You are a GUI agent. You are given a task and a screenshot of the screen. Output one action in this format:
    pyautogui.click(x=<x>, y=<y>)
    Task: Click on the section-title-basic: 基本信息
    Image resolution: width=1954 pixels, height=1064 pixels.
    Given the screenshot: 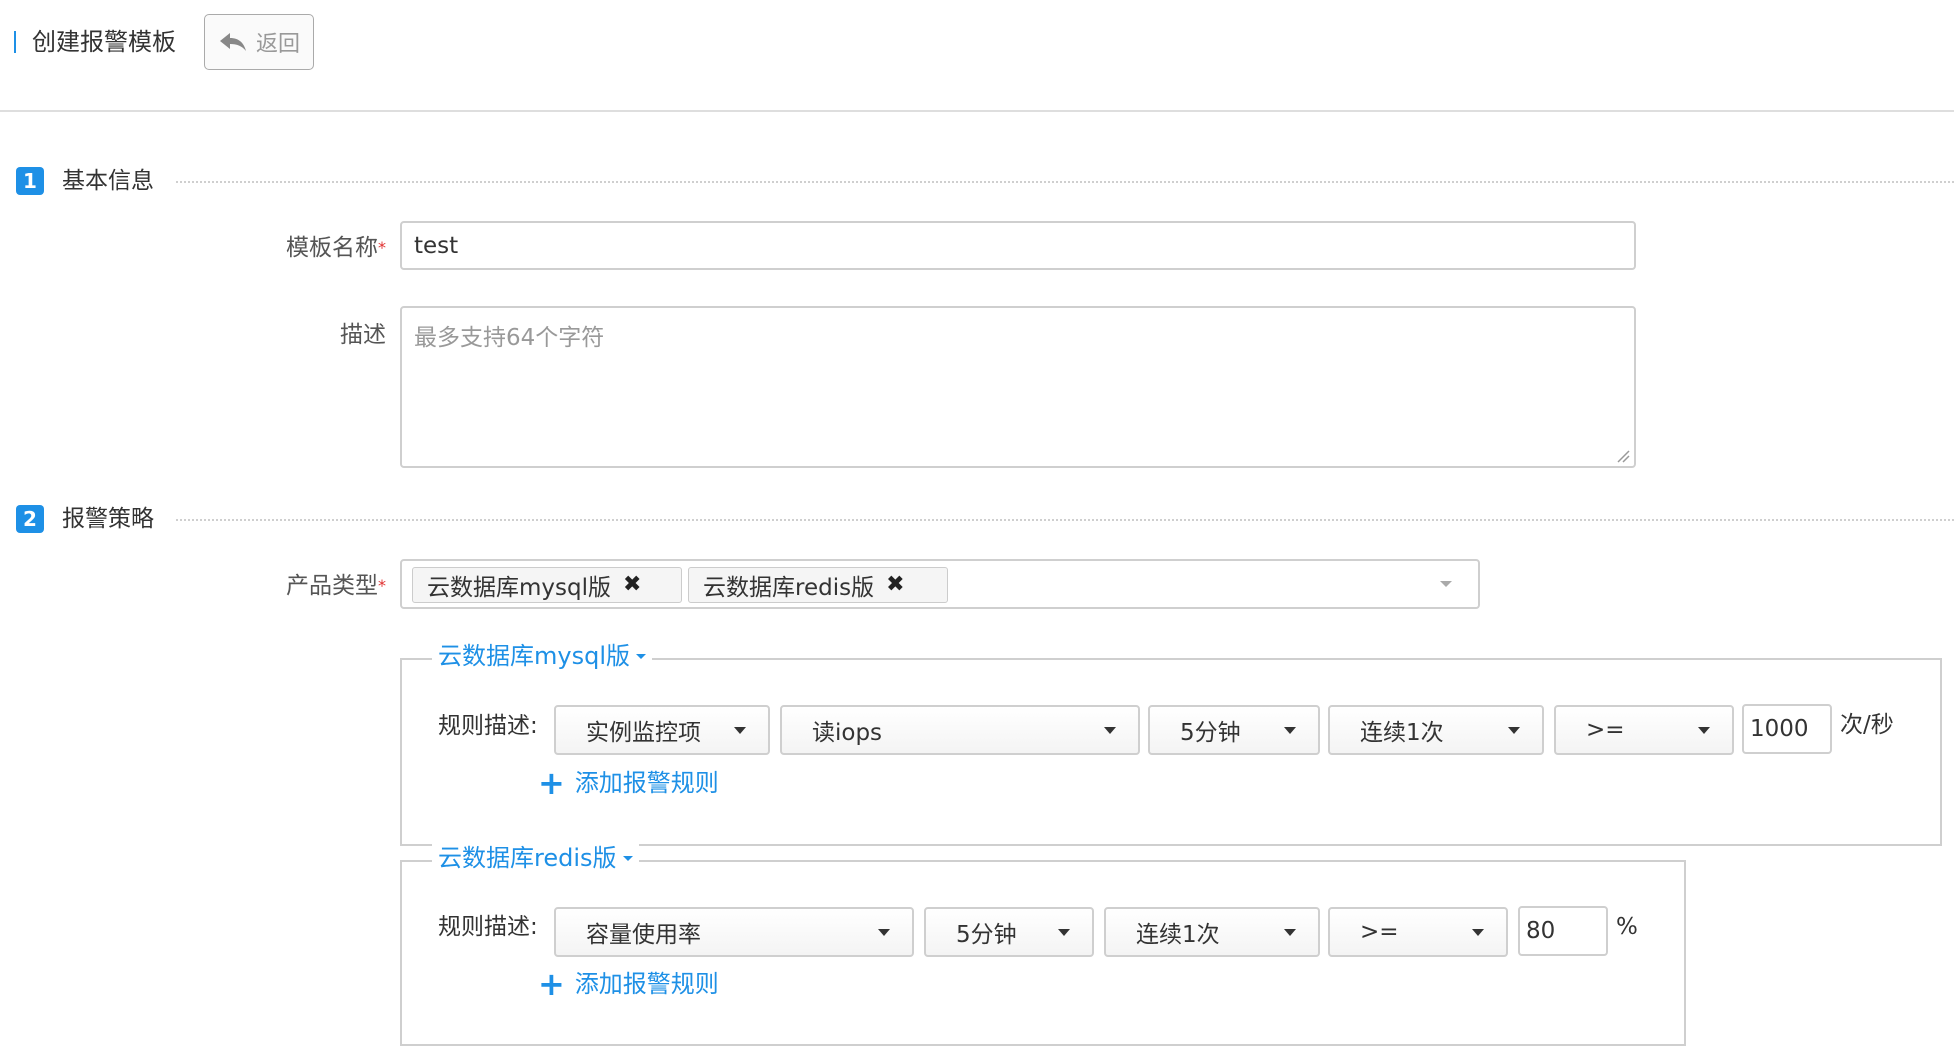 What is the action you would take?
    pyautogui.click(x=108, y=181)
    